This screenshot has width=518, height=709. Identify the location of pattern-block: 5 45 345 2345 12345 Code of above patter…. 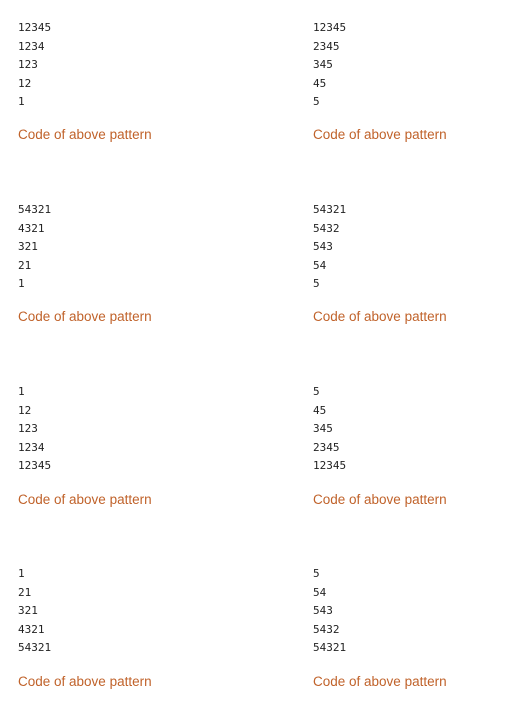
(415, 445).